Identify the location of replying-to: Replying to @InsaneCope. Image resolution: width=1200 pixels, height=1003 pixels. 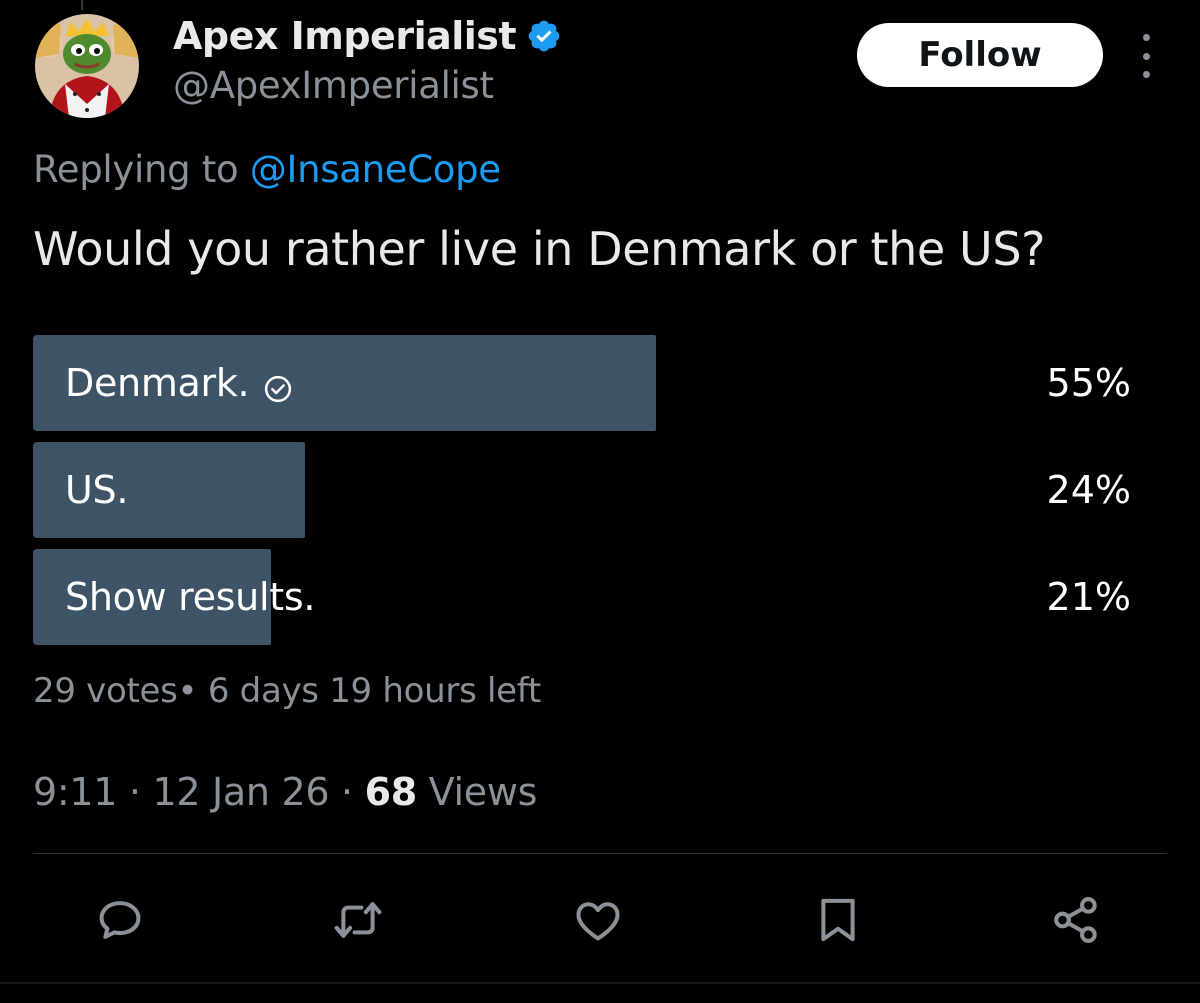
(267, 169).